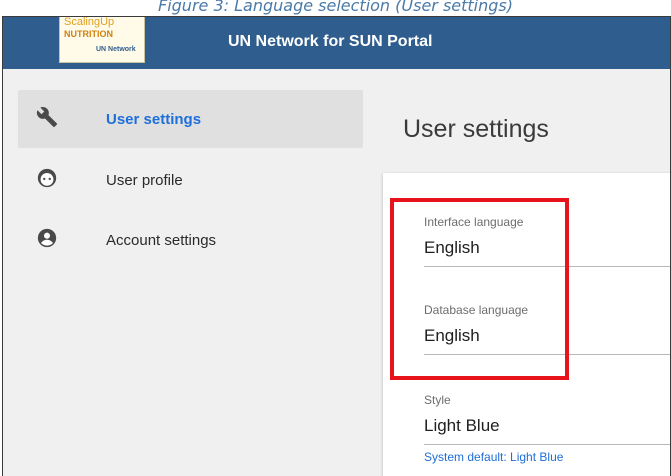  I want to click on database-language-select: Database language English, so click(547, 329).